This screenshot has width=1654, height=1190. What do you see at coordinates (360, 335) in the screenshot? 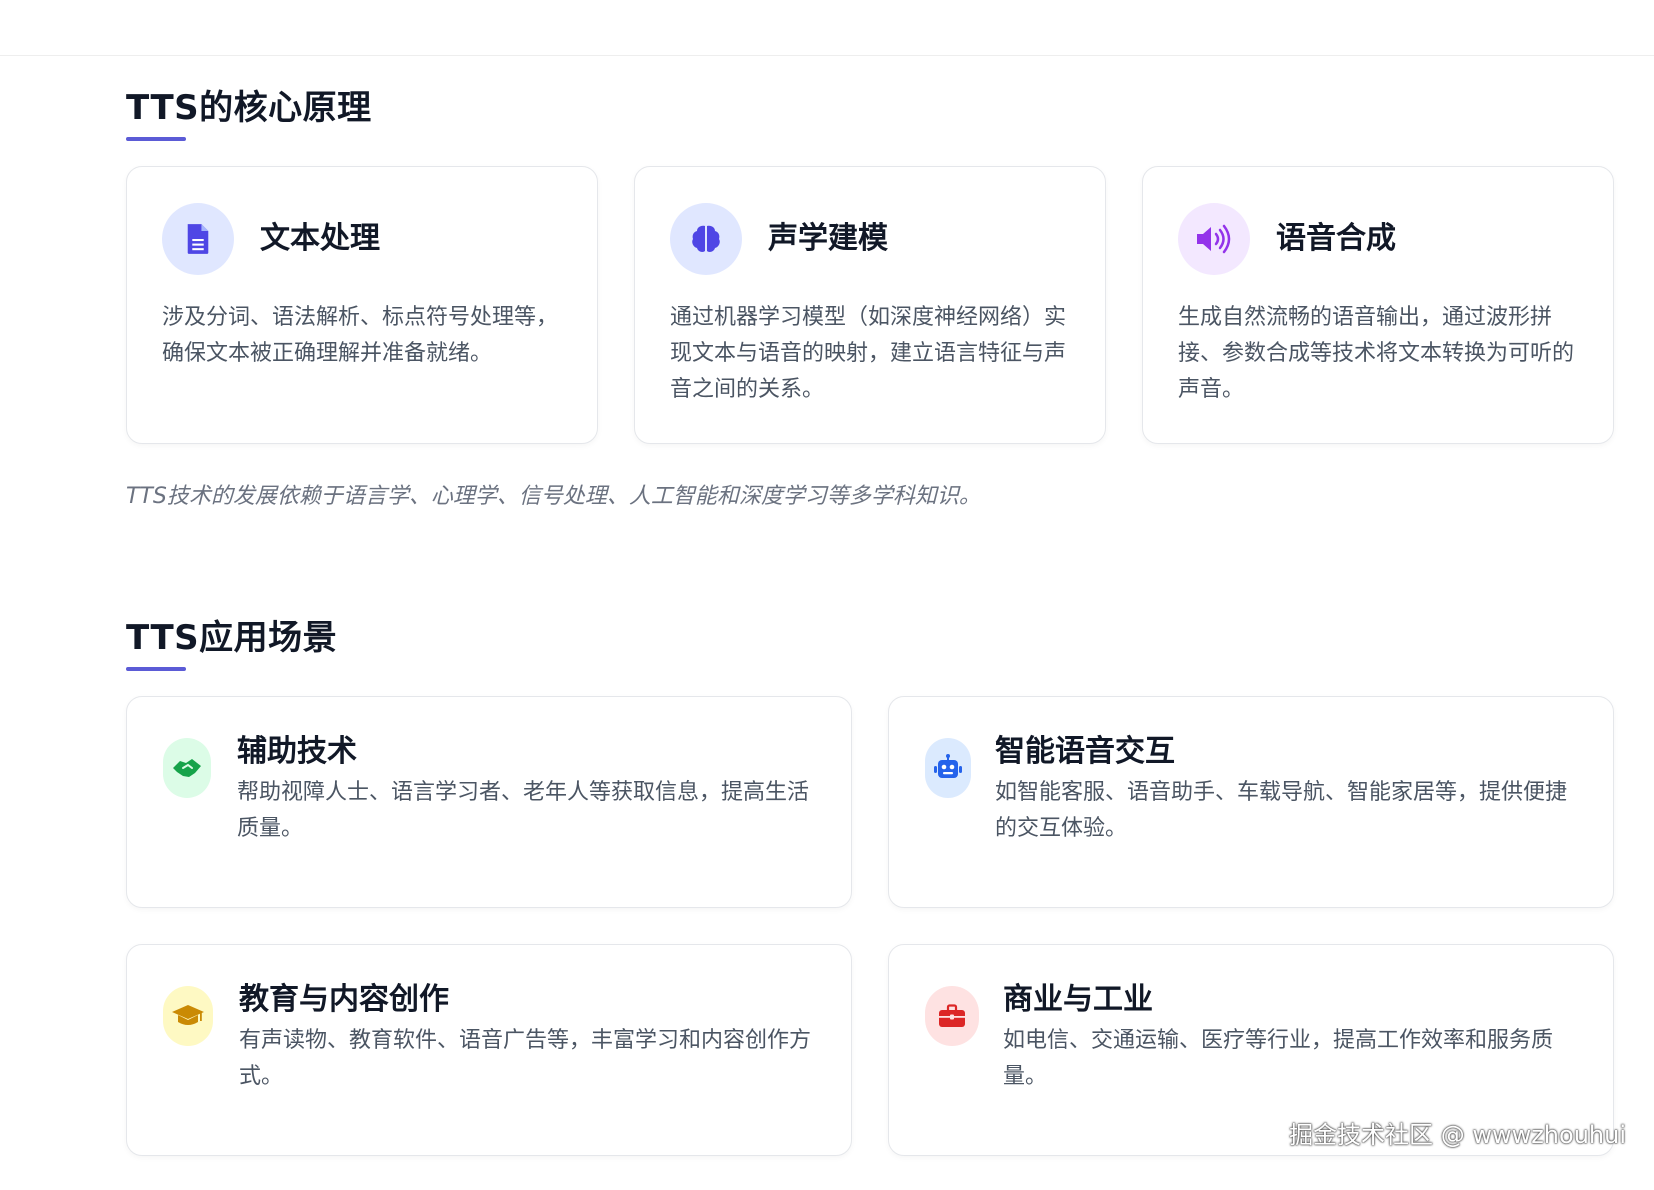
I see `card-description: 涉及分词、语法解析、标点符号处理等，确保文本被正确理解并准备就绪。` at bounding box center [360, 335].